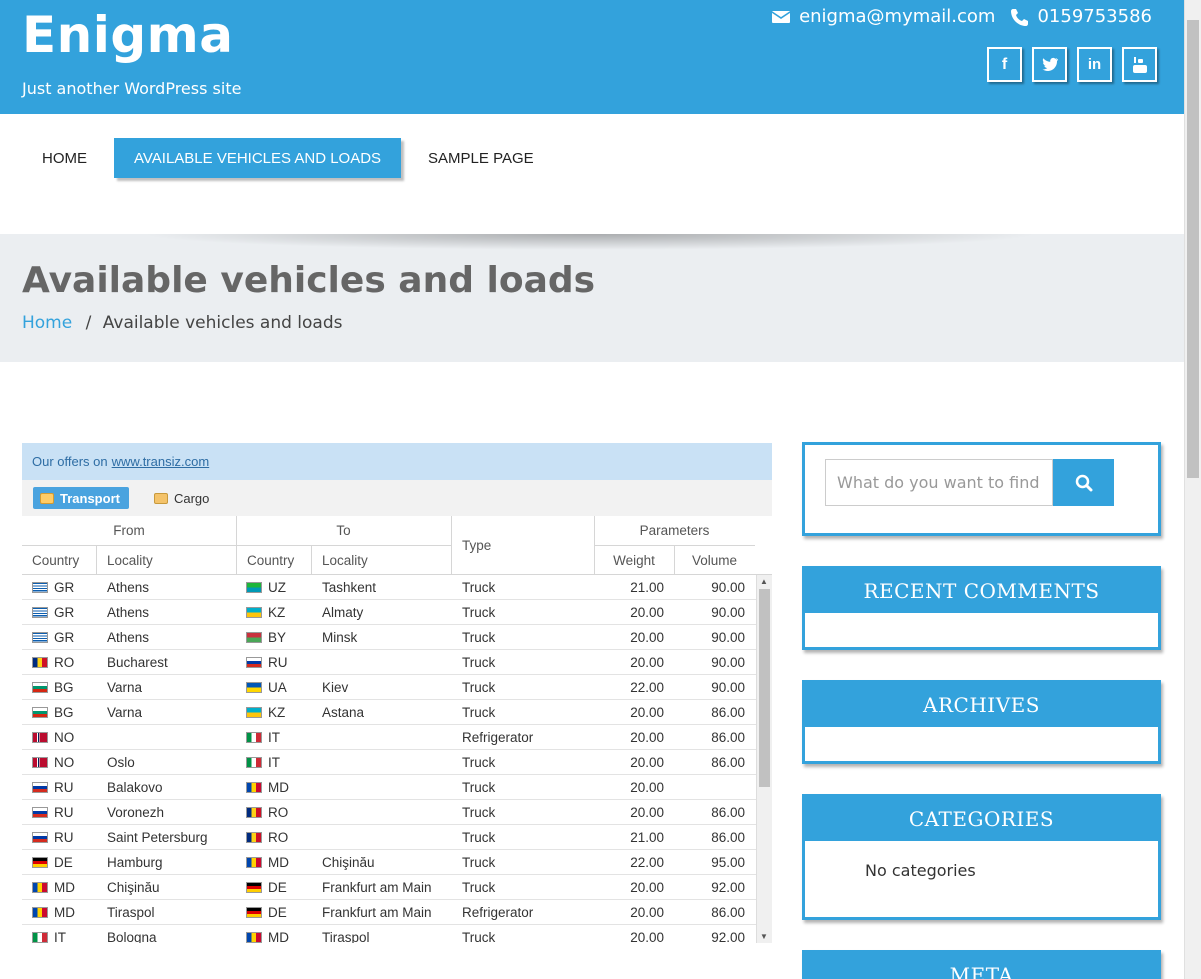 This screenshot has width=1201, height=979. What do you see at coordinates (709, 762) in the screenshot?
I see `volume-cell: 86.00` at bounding box center [709, 762].